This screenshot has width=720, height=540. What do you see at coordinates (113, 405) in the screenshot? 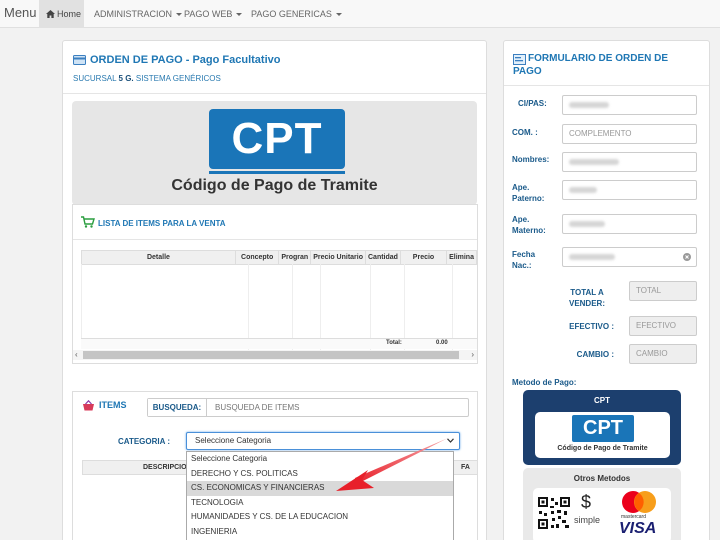
I see `items-title: ITEMS` at bounding box center [113, 405].